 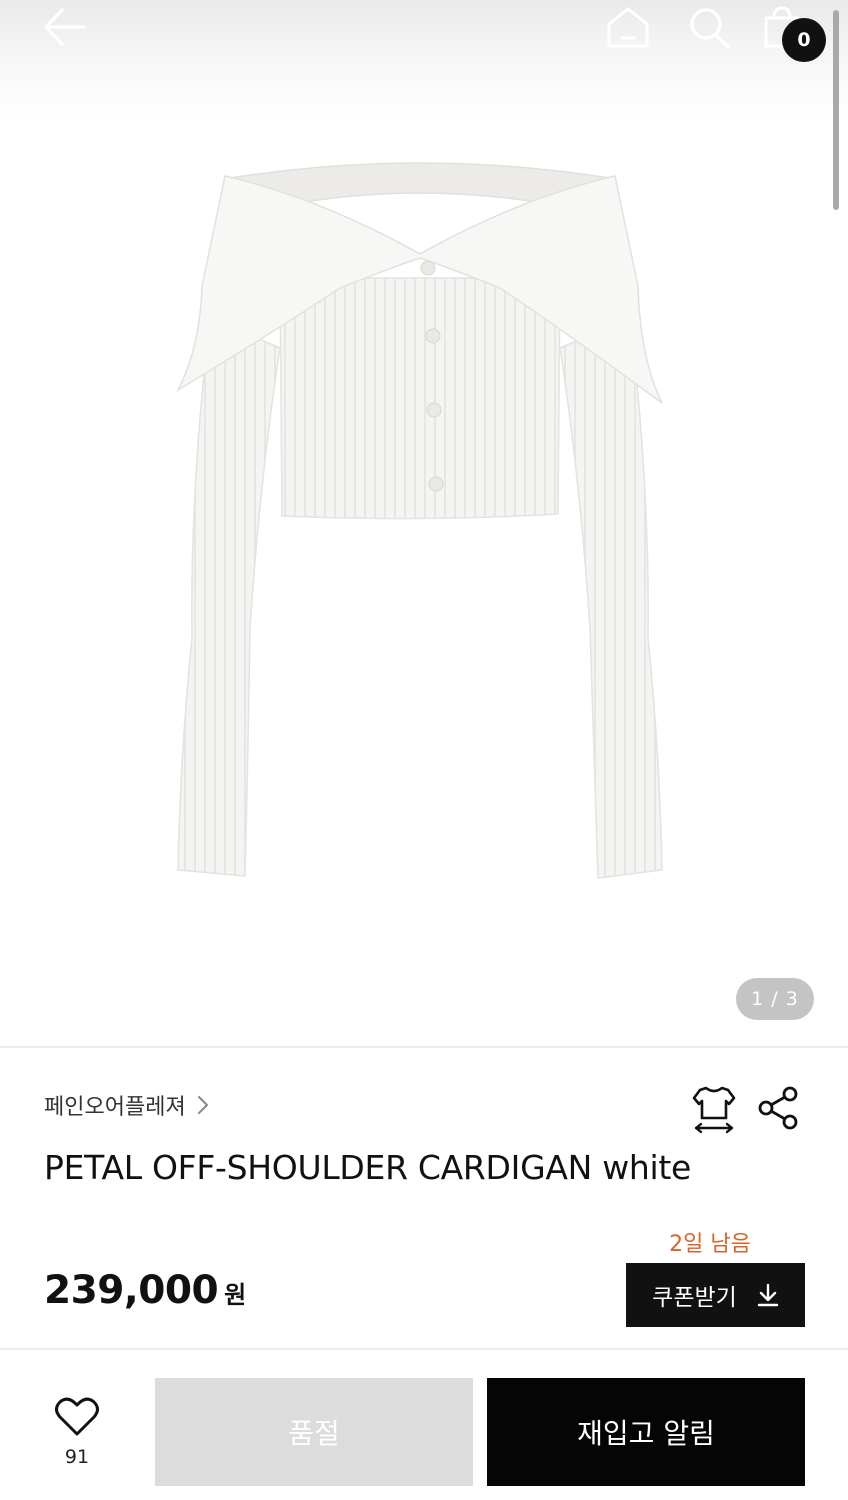 What do you see at coordinates (424, 31) in the screenshot?
I see `top-navigation-bar: 0` at bounding box center [424, 31].